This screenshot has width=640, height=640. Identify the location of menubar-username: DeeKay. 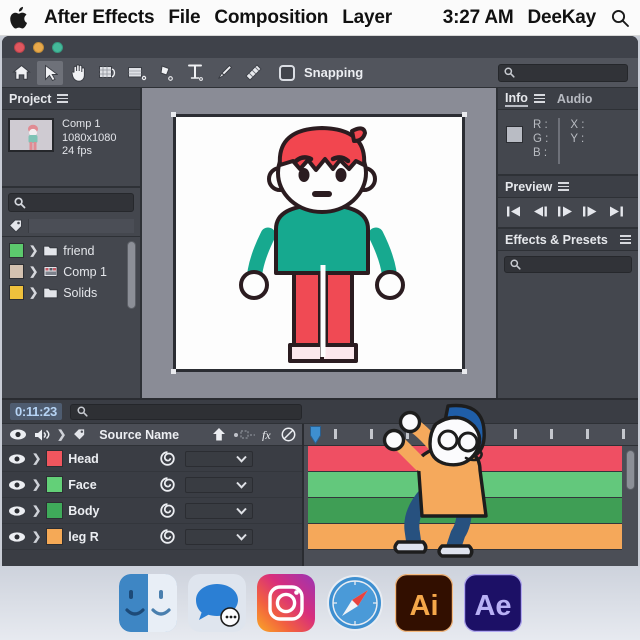
(561, 18).